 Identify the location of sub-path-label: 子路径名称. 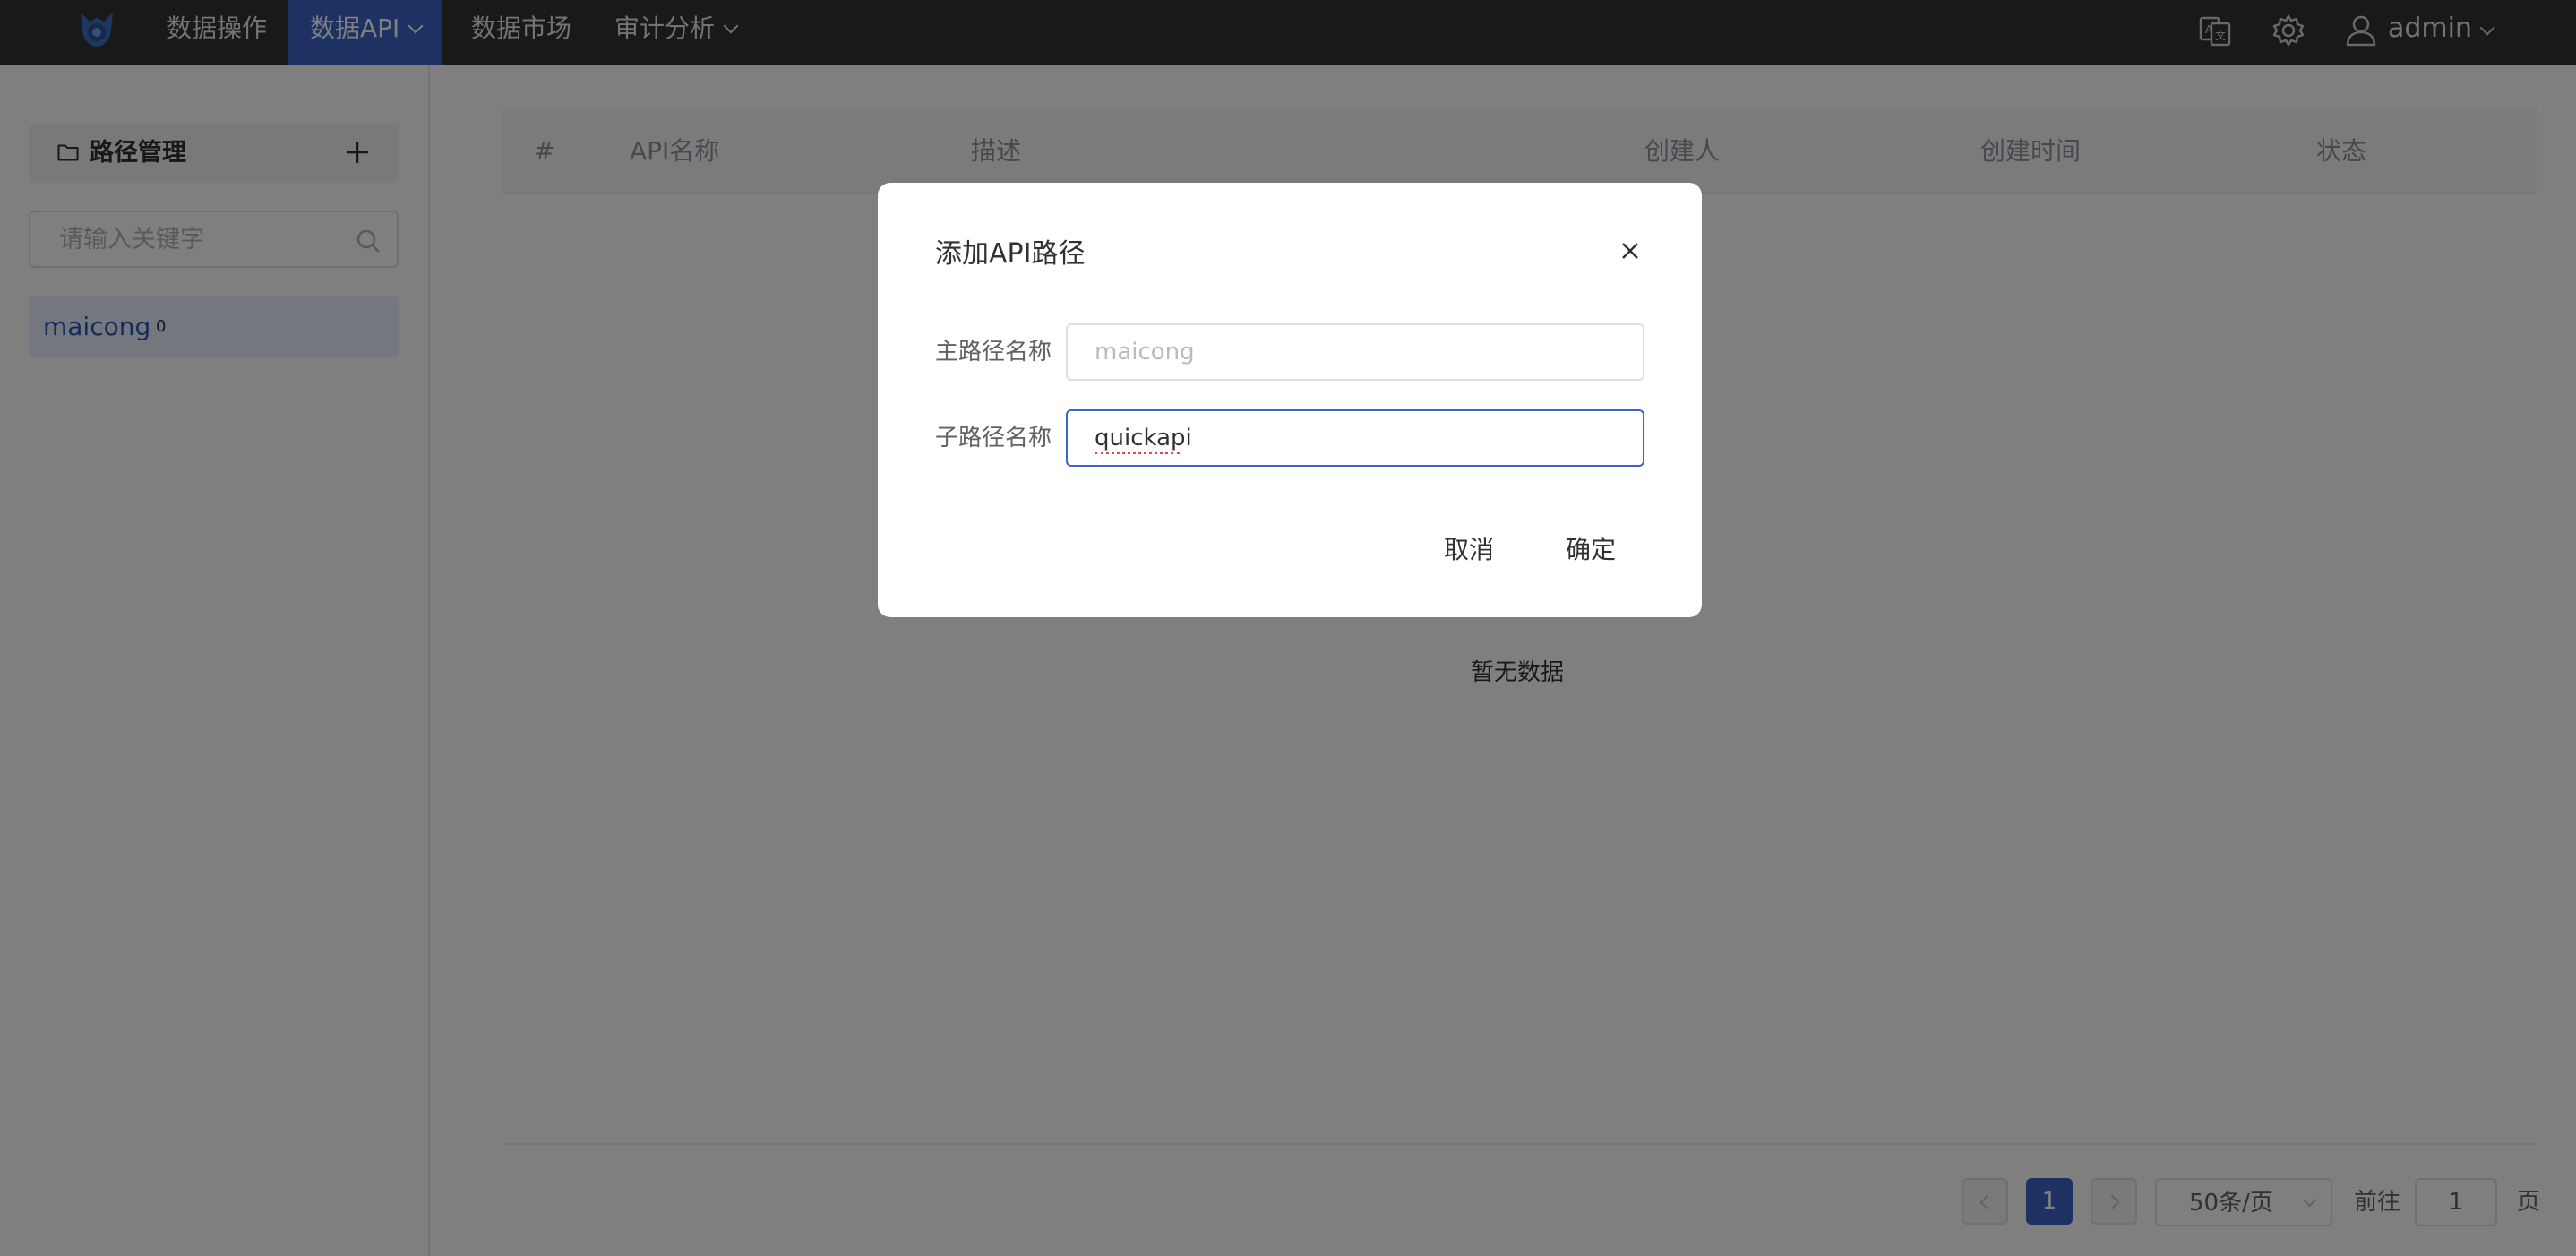
(993, 438).